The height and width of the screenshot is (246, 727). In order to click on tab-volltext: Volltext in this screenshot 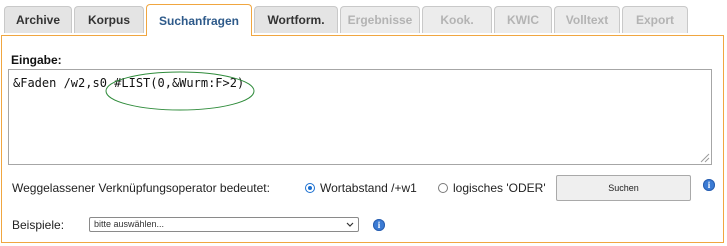, I will do `click(587, 19)`.